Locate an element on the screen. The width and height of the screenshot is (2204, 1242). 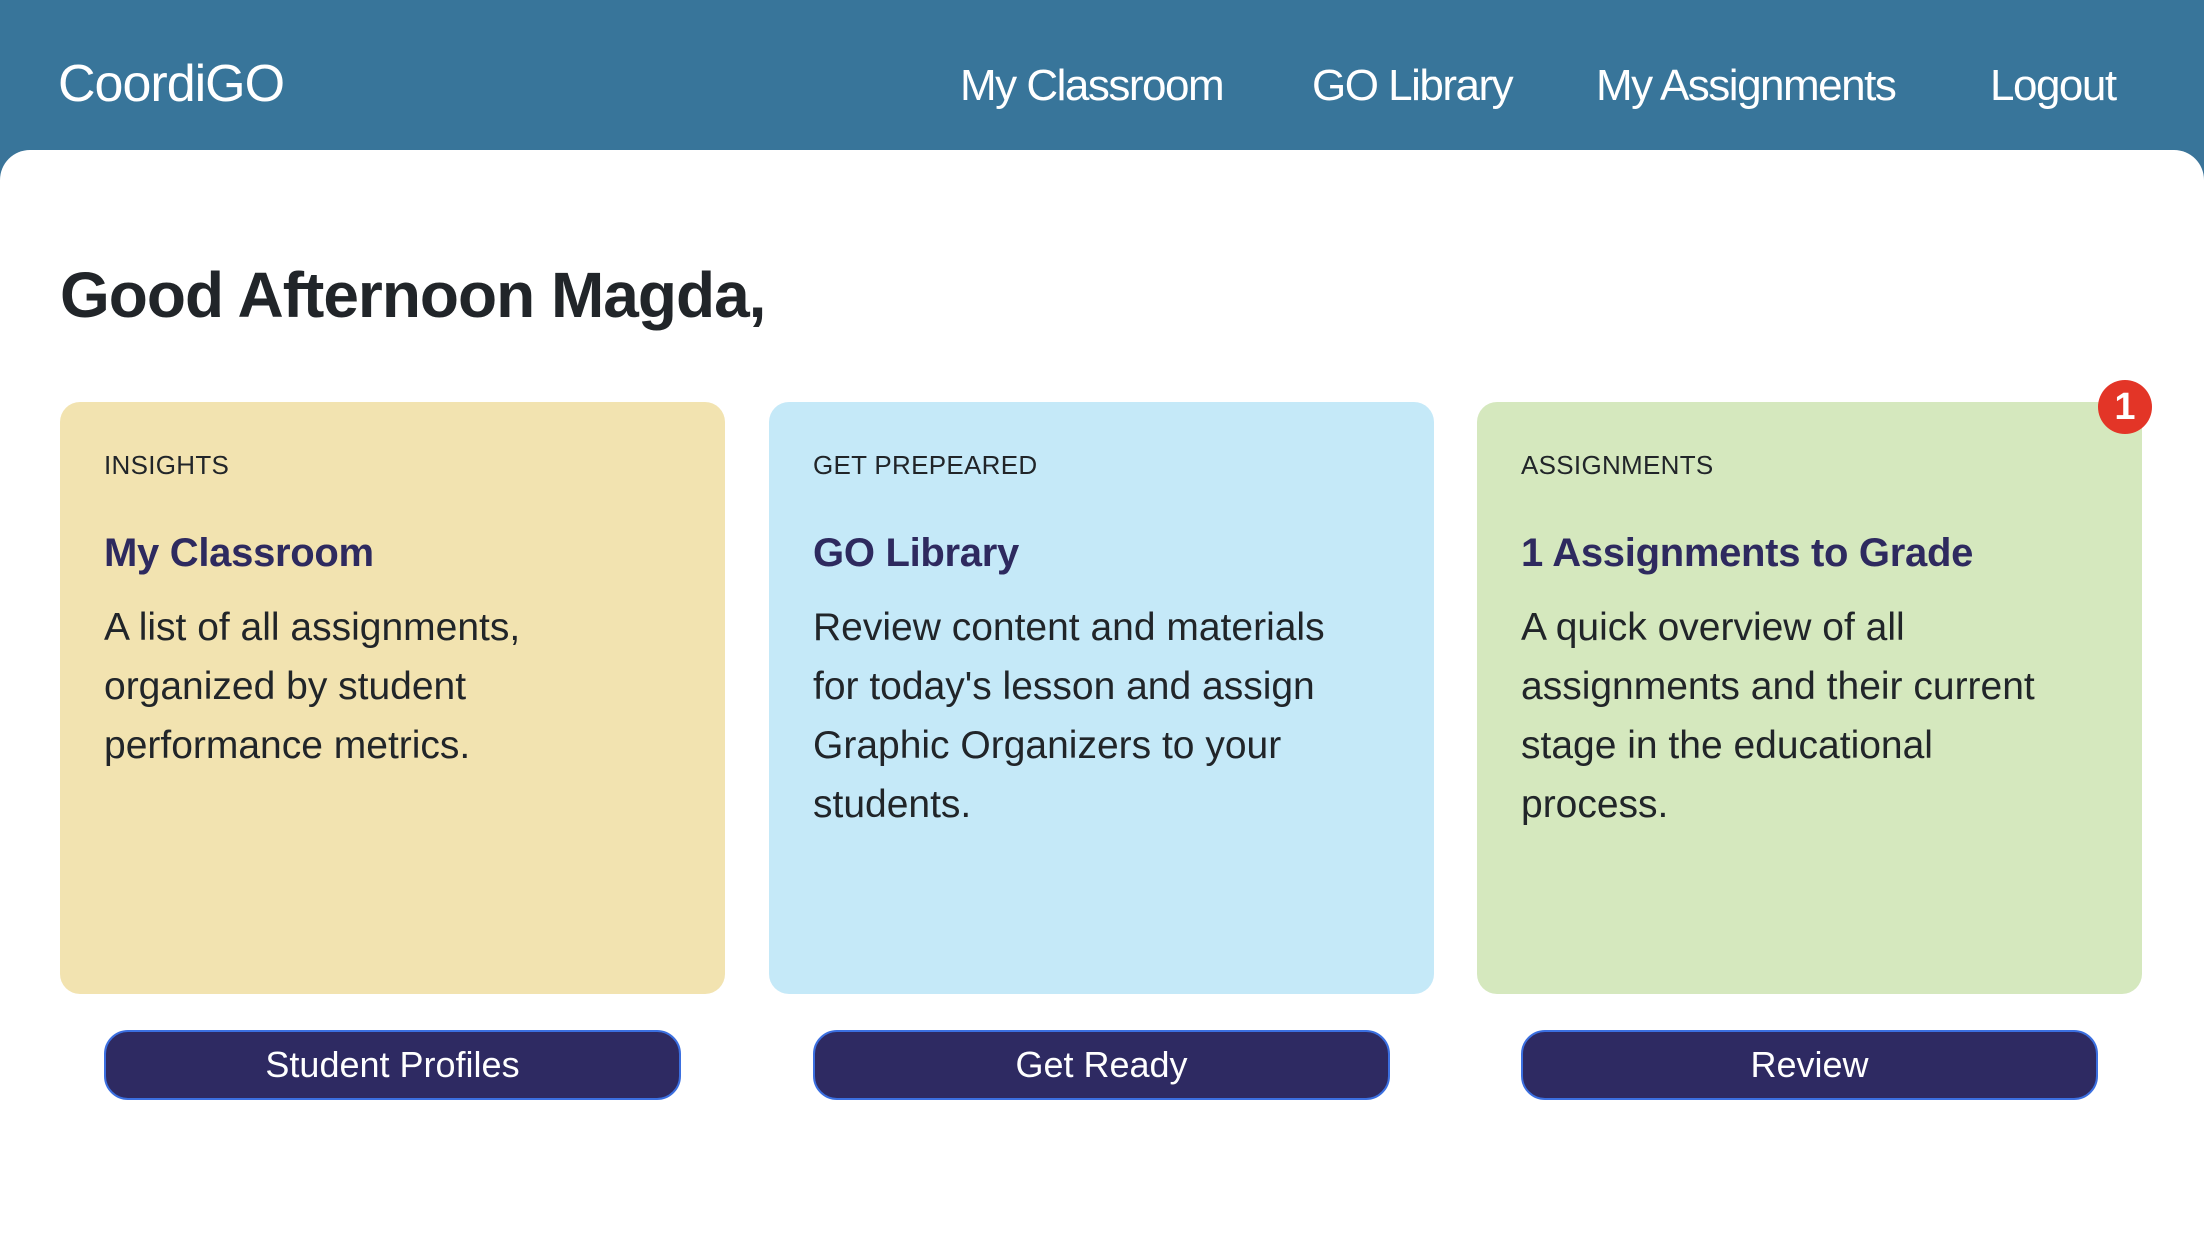
card-title: GO Library is located at coordinates (916, 553).